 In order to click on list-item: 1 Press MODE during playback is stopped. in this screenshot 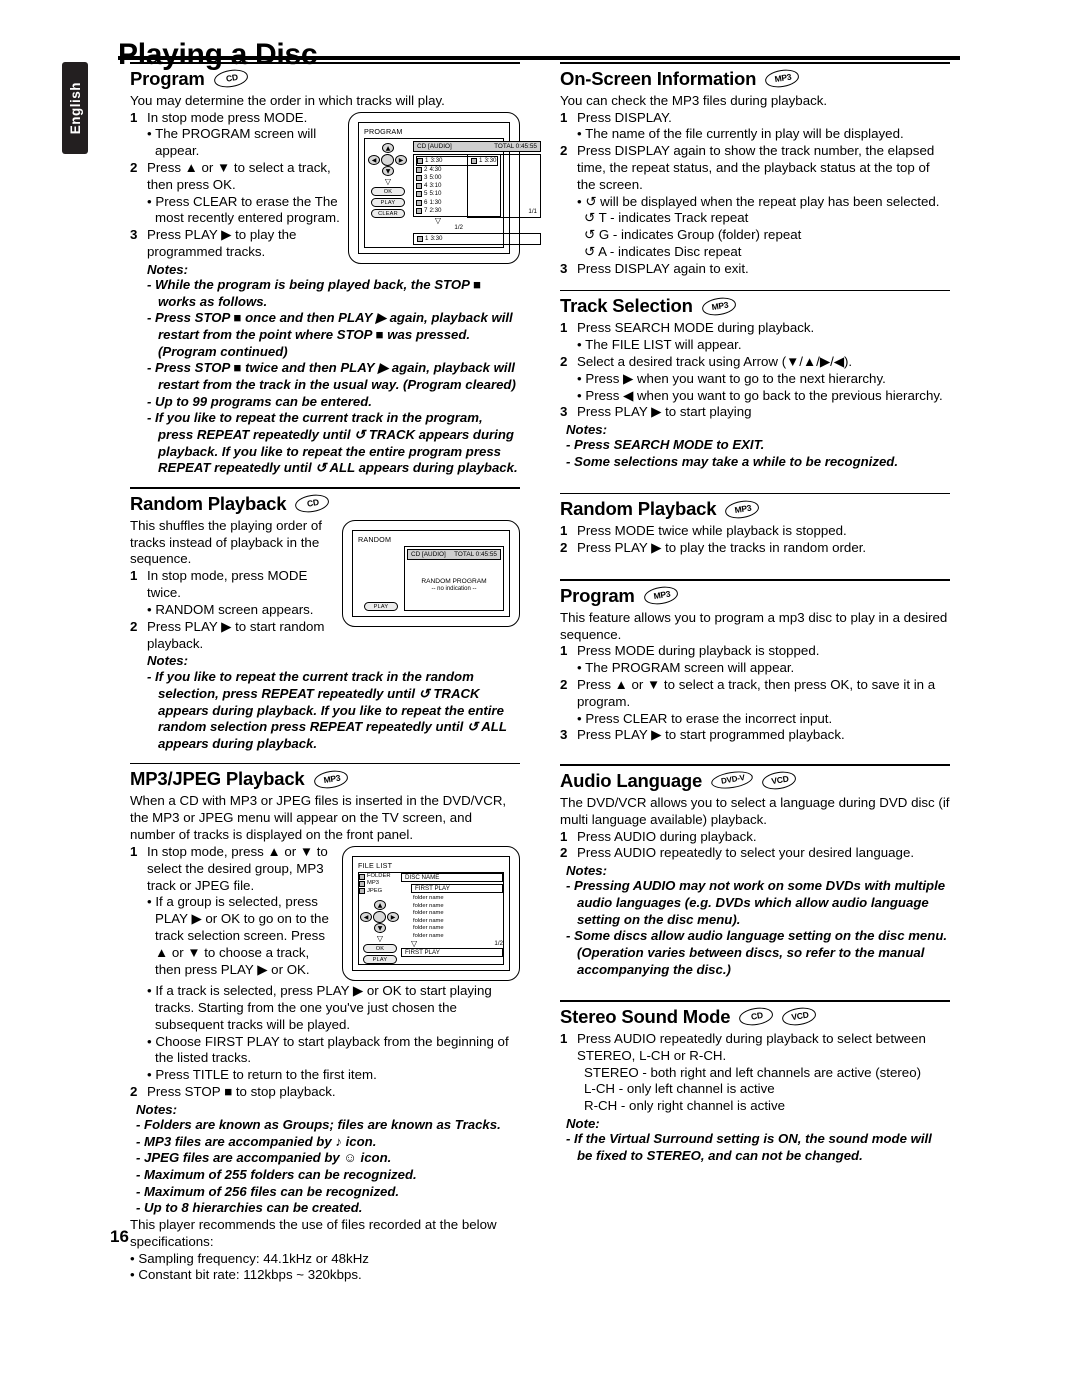, I will do `click(755, 651)`.